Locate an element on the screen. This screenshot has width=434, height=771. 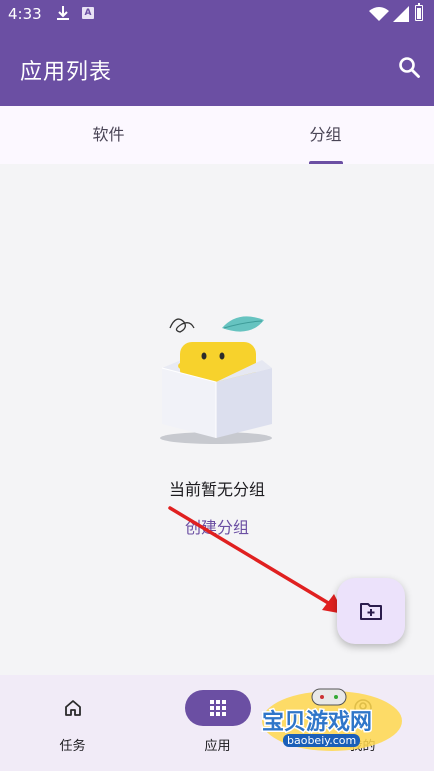
create-group-link: 创建分组 is located at coordinates (217, 526).